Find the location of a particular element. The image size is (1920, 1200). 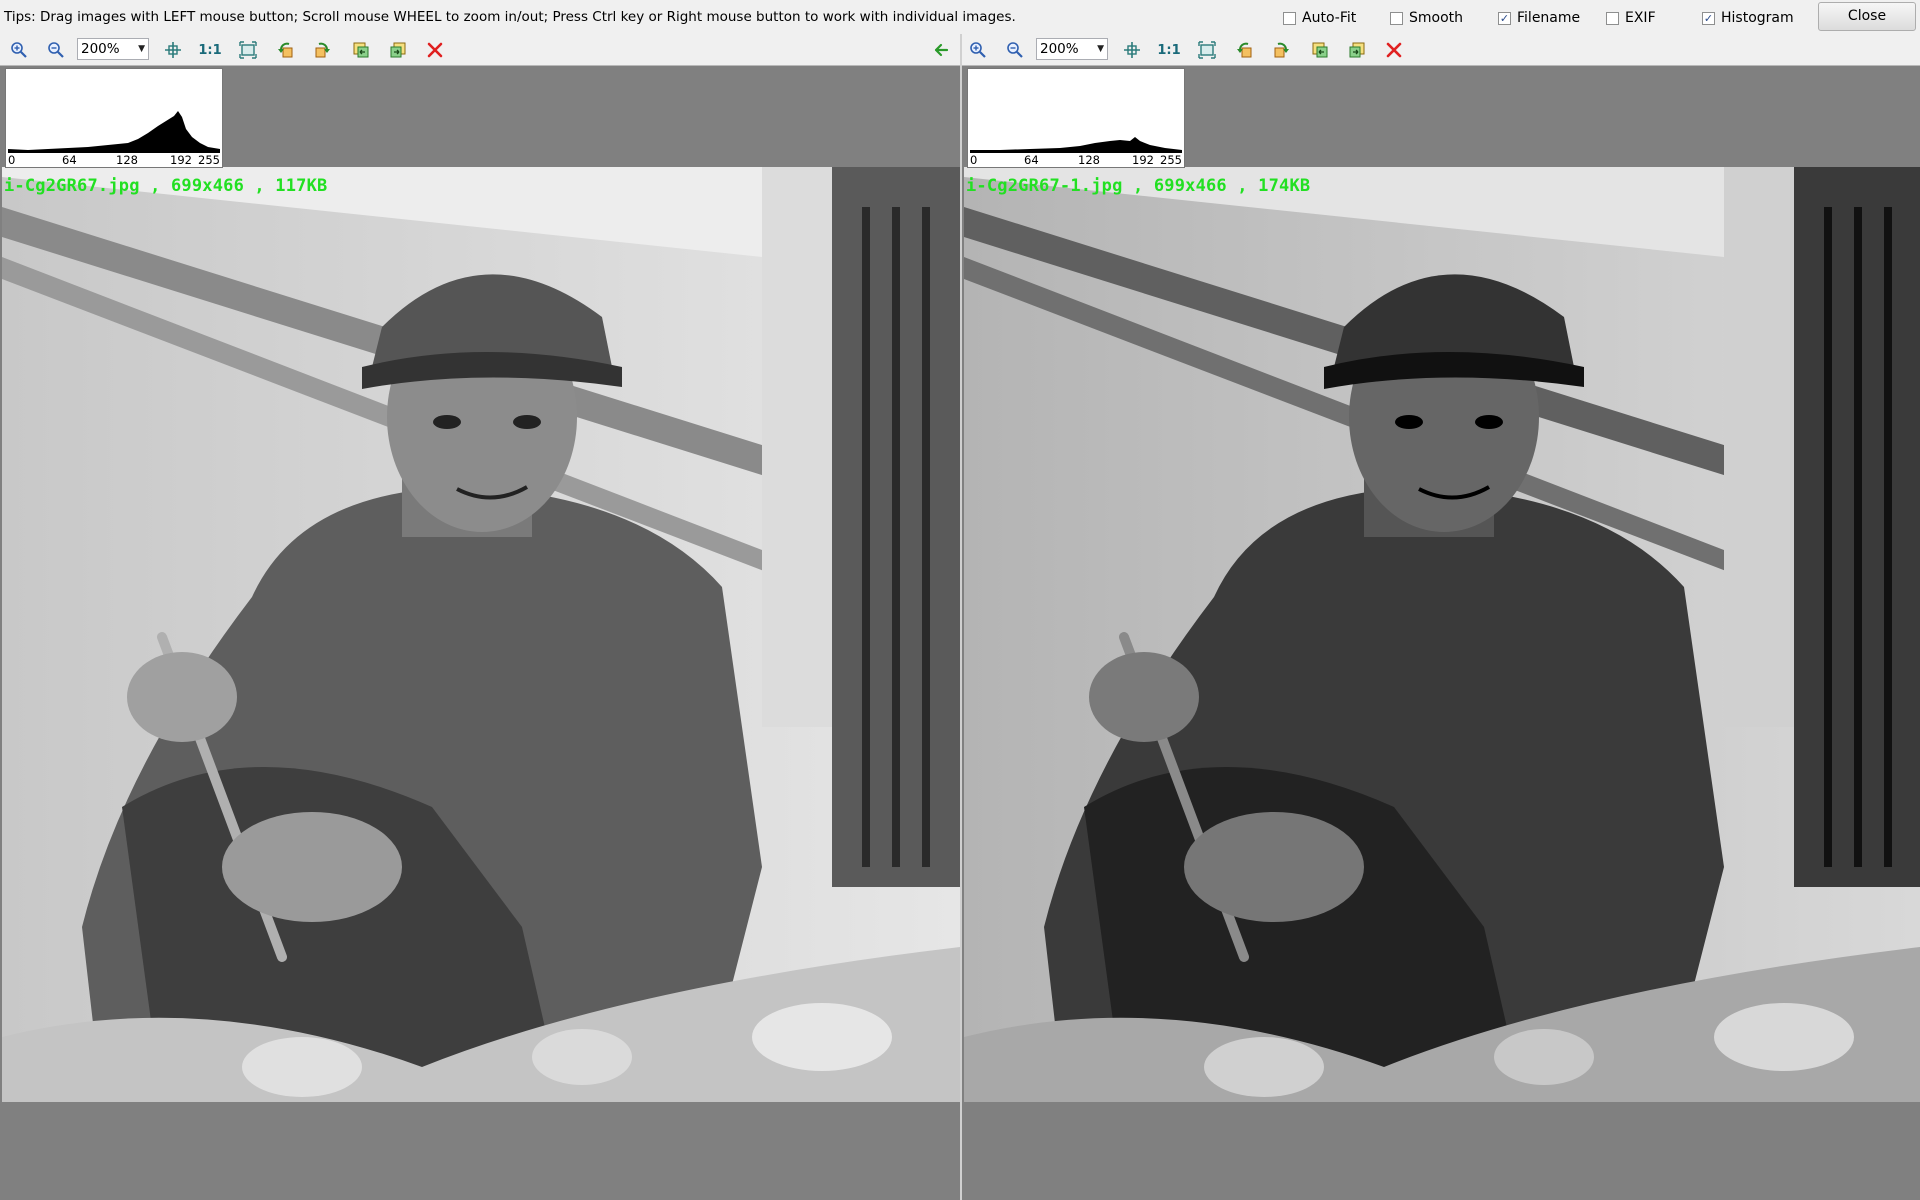

arrow-left-icon is located at coordinates (941, 50).